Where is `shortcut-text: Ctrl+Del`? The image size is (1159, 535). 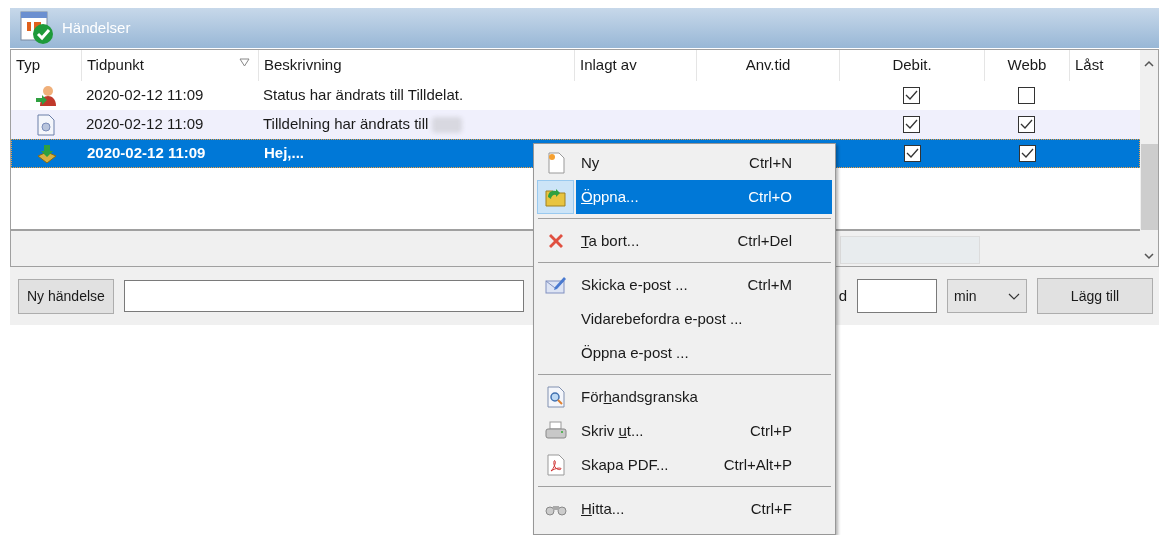 shortcut-text: Ctrl+Del is located at coordinates (764, 240).